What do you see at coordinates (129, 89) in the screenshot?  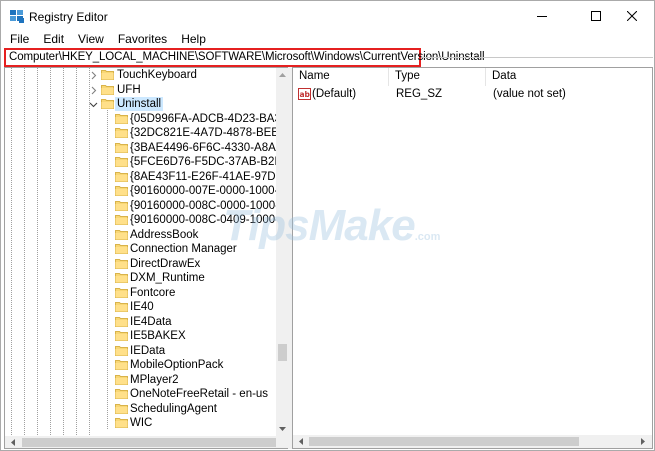 I see `tree-item-label: UFH` at bounding box center [129, 89].